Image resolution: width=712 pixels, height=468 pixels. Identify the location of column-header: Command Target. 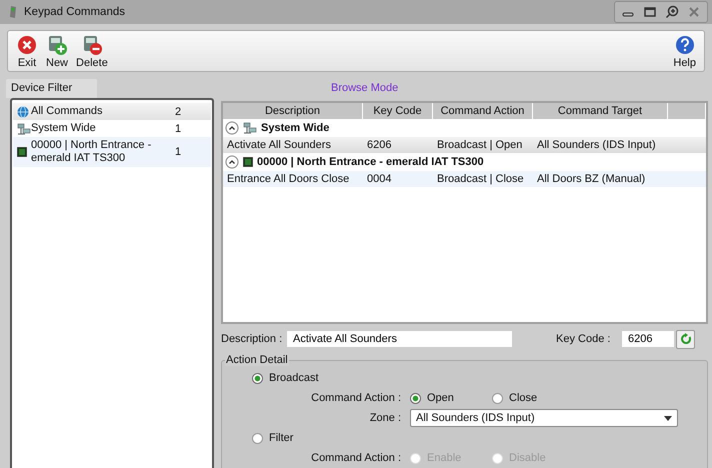
(600, 111).